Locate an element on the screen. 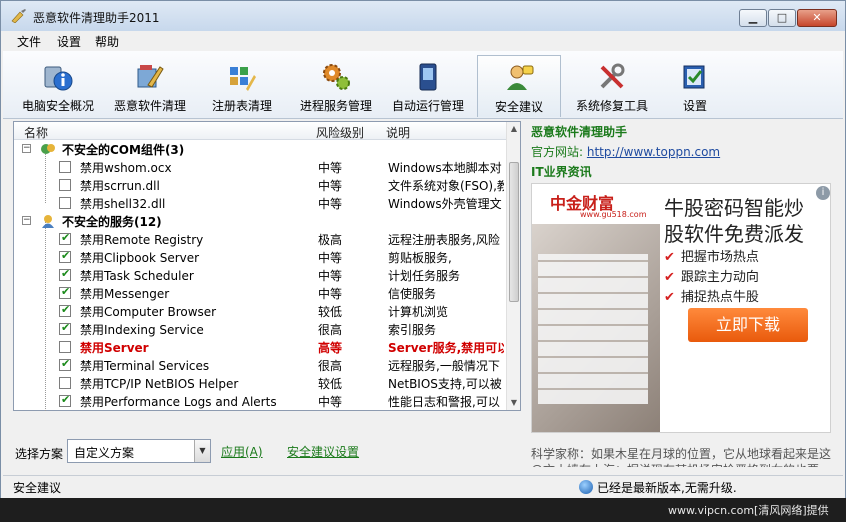  group-services: − 不安全的服务(12) is located at coordinates (260, 221).